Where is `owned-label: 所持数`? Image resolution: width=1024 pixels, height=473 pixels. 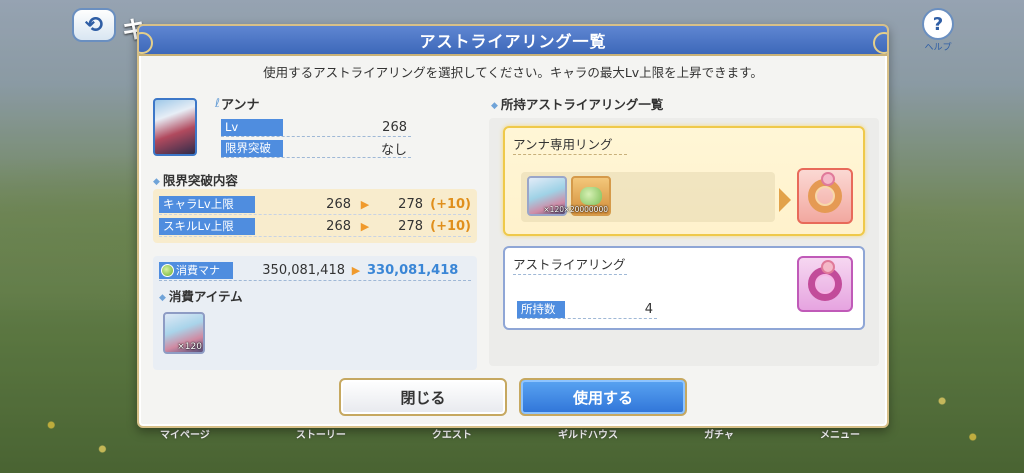 owned-label: 所持数 is located at coordinates (541, 309).